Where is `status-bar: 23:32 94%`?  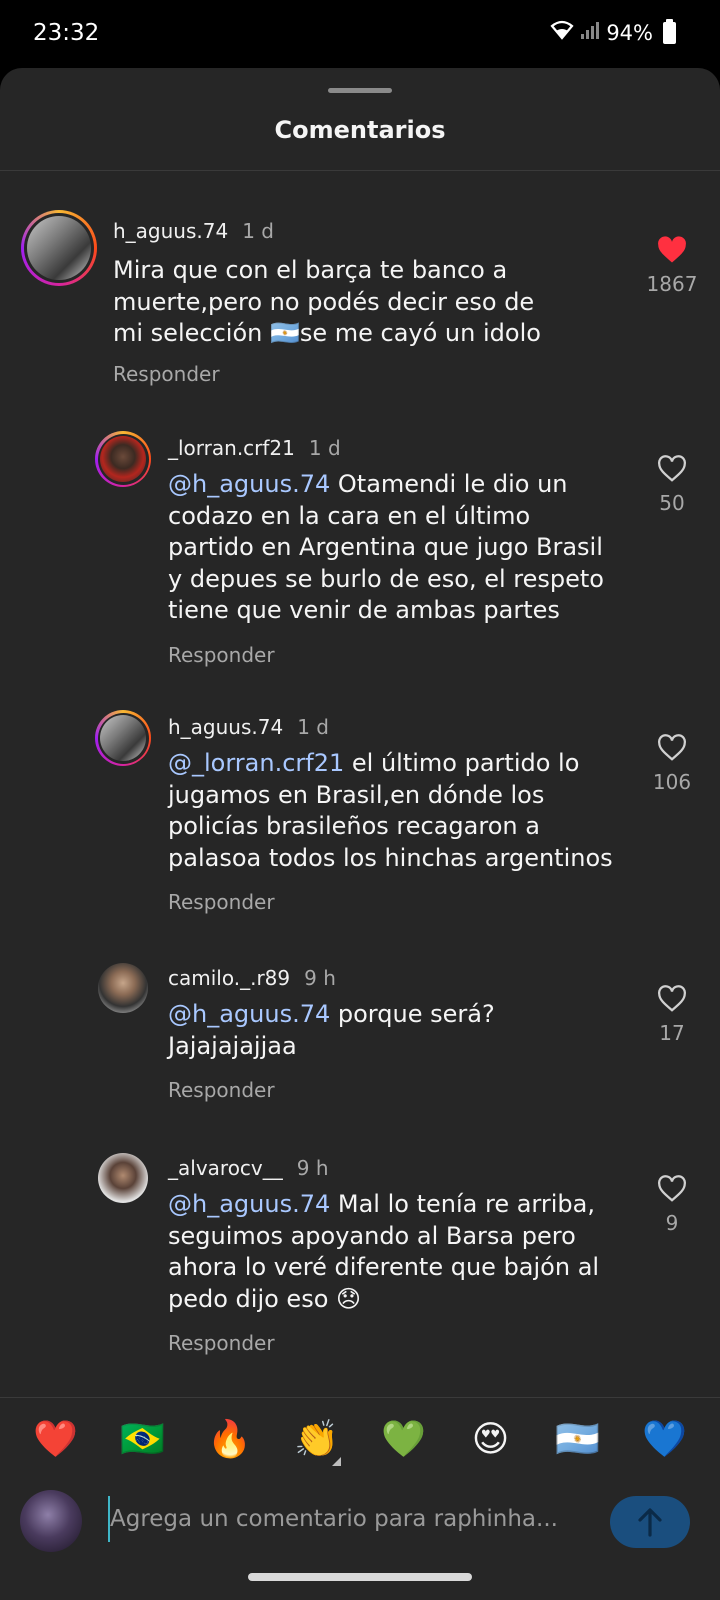 status-bar: 23:32 94% is located at coordinates (360, 34).